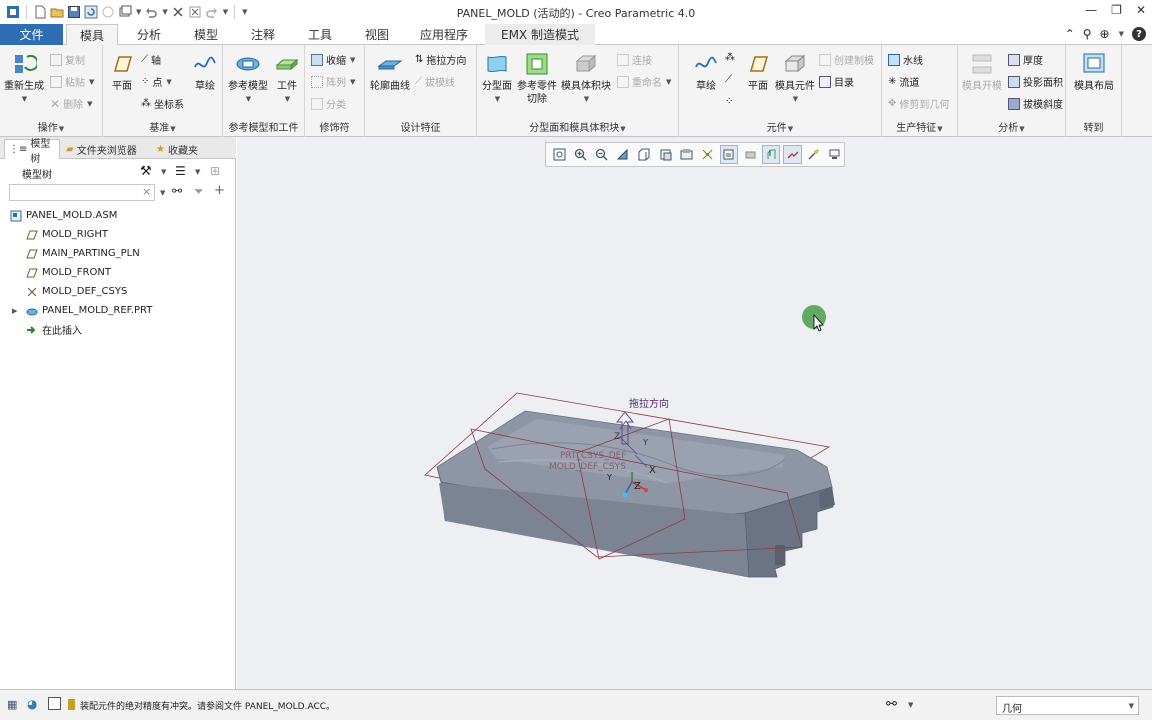 This screenshot has height=720, width=1152. Describe the element at coordinates (846, 59) in the screenshot. I see `create-mold-button: 创建制模` at that location.